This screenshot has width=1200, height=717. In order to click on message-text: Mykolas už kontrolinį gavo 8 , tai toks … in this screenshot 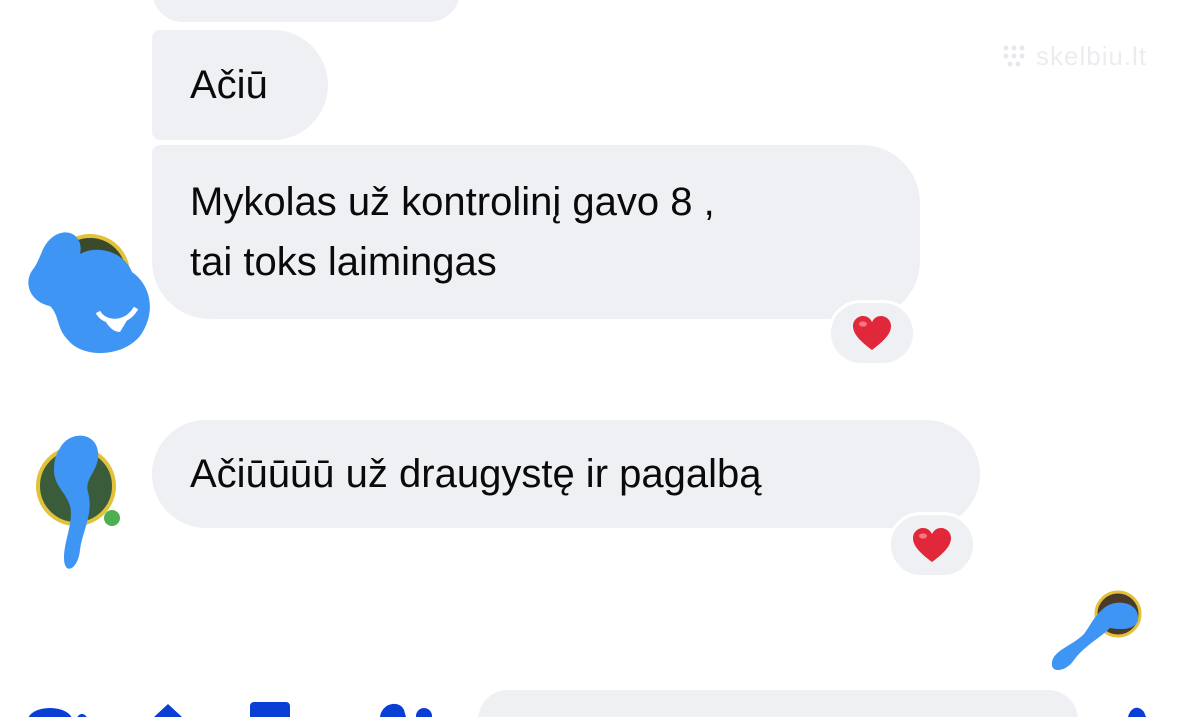, I will do `click(452, 232)`.